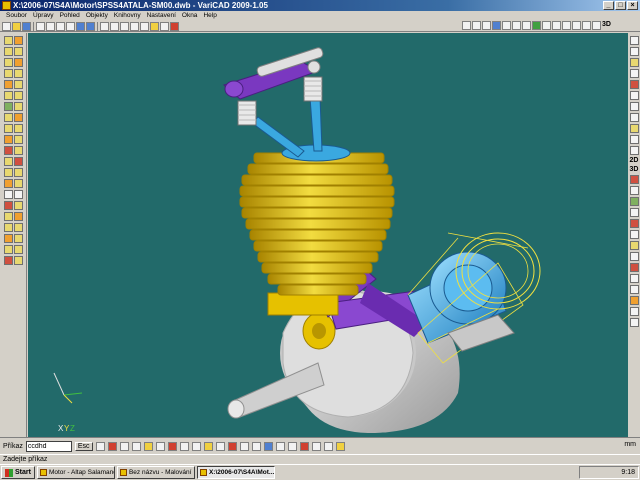 The height and width of the screenshot is (480, 640). I want to click on view-zoom-icon, so click(546, 25).